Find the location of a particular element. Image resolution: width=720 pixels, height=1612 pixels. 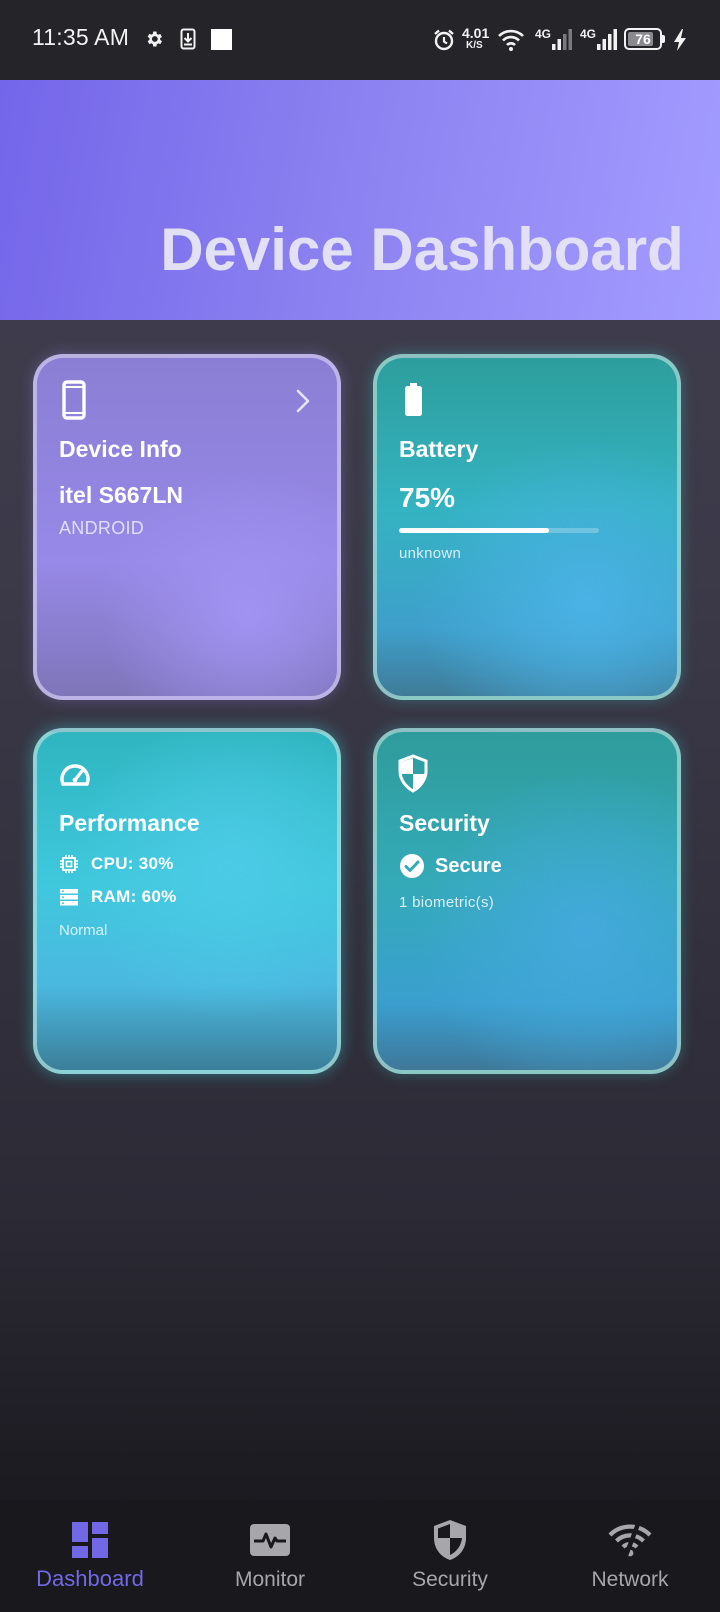

white-square-icon is located at coordinates (221, 39).